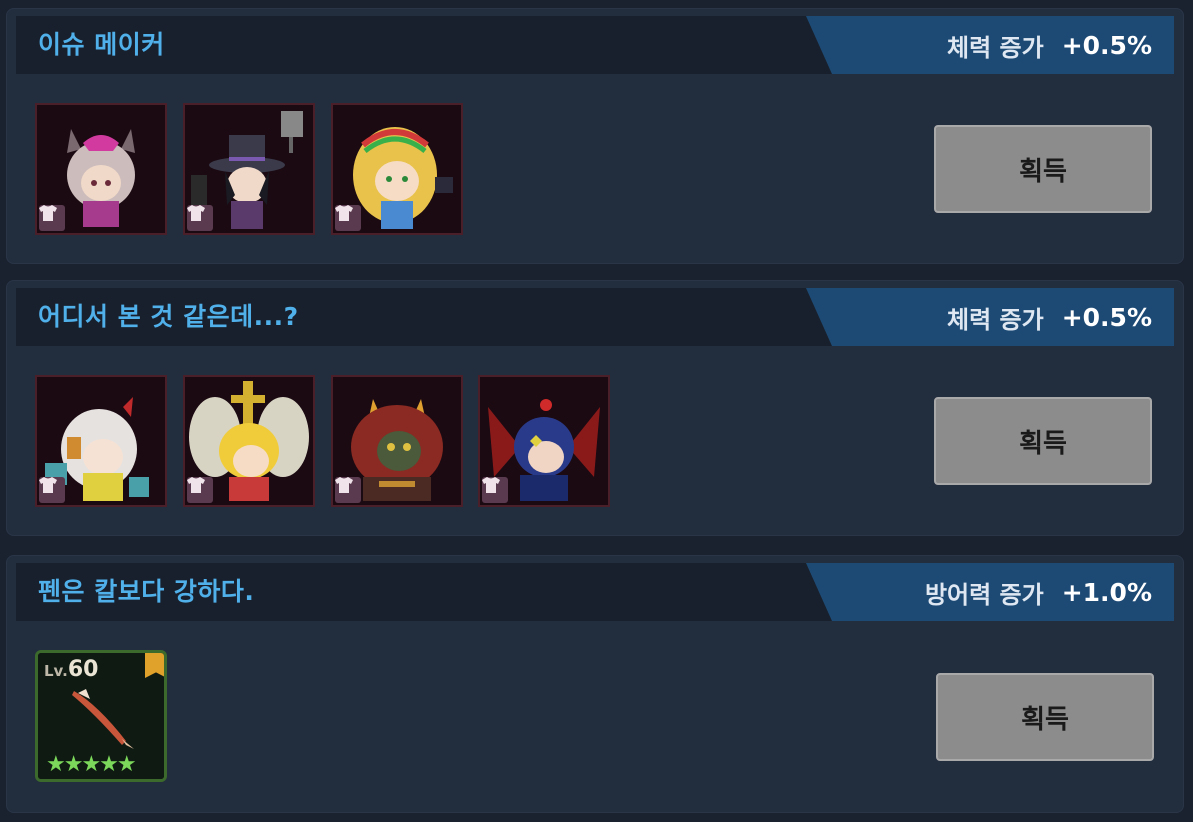  I want to click on achievement-header: 어디서 본 것 같은데...? 체력 증가 +0.5%, so click(595, 317).